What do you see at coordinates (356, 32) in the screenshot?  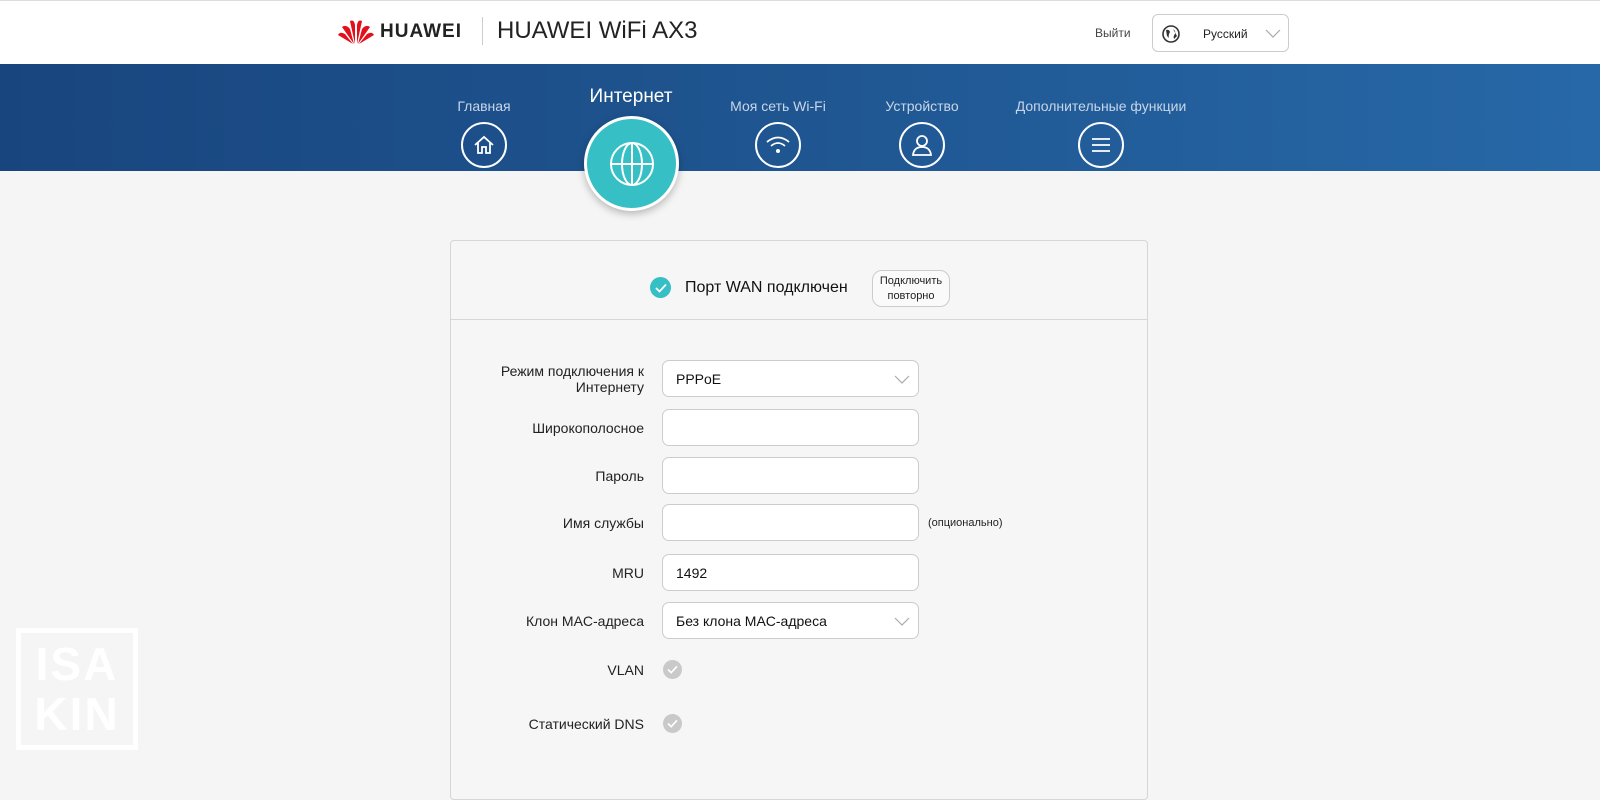 I see `huawei-flower-icon` at bounding box center [356, 32].